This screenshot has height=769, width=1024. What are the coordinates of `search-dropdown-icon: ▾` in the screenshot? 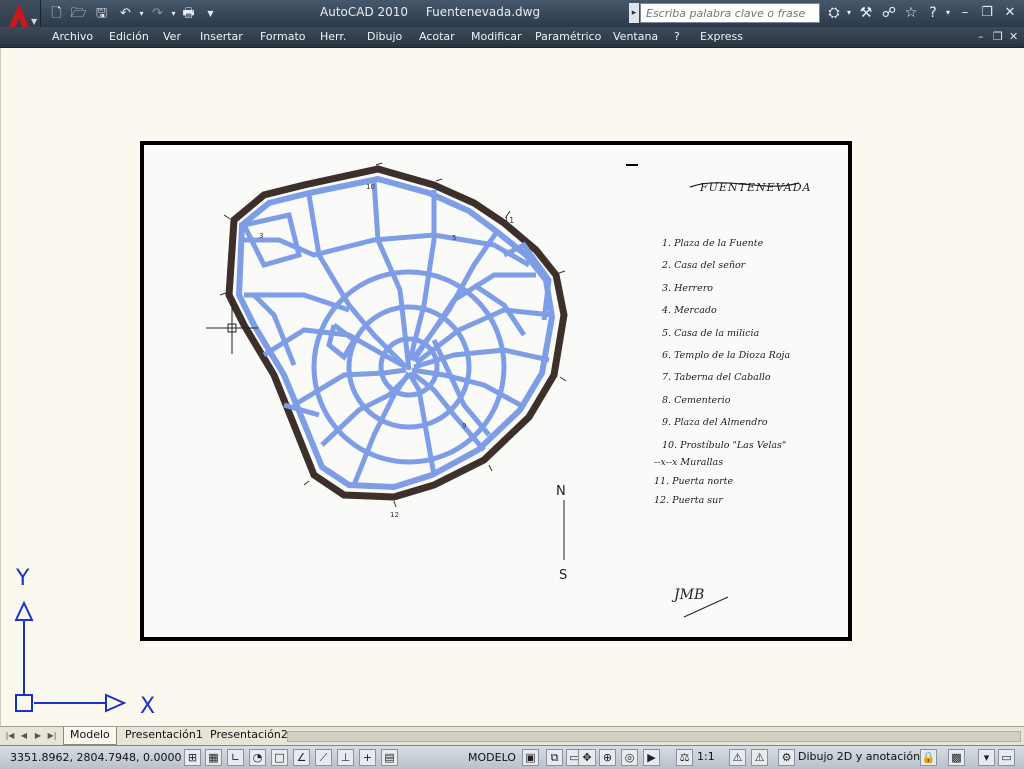 It's located at (849, 13).